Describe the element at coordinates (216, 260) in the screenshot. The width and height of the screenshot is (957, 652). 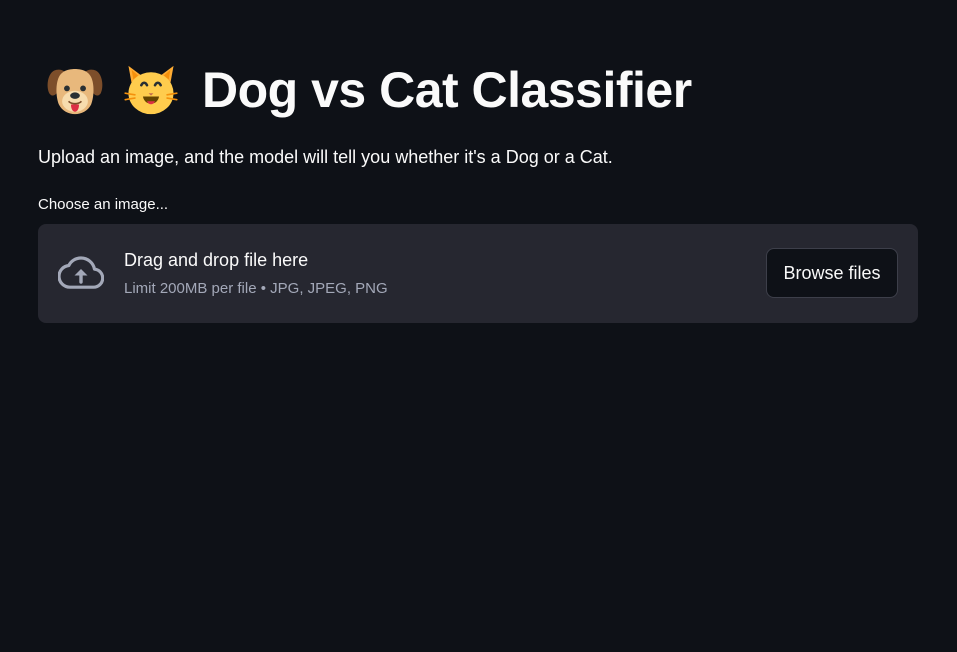
I see `drag-drop-text: Drag and drop file here` at that location.